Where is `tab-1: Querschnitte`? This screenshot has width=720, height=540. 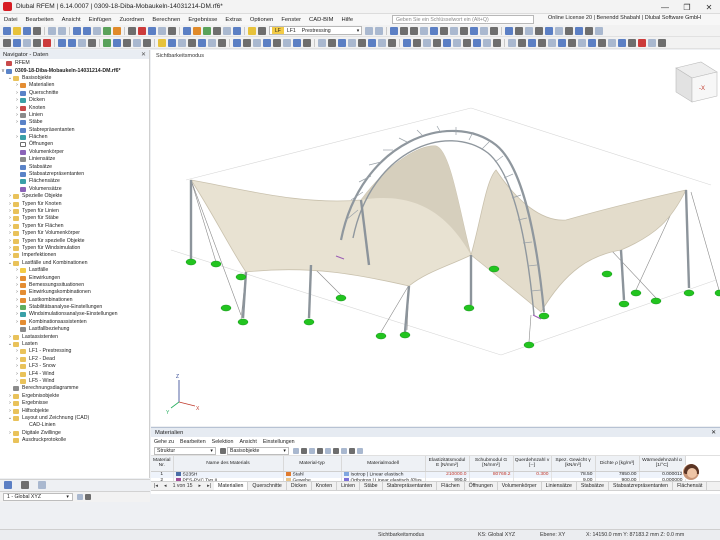
tab-1: Querschnitte is located at coordinates (267, 486).